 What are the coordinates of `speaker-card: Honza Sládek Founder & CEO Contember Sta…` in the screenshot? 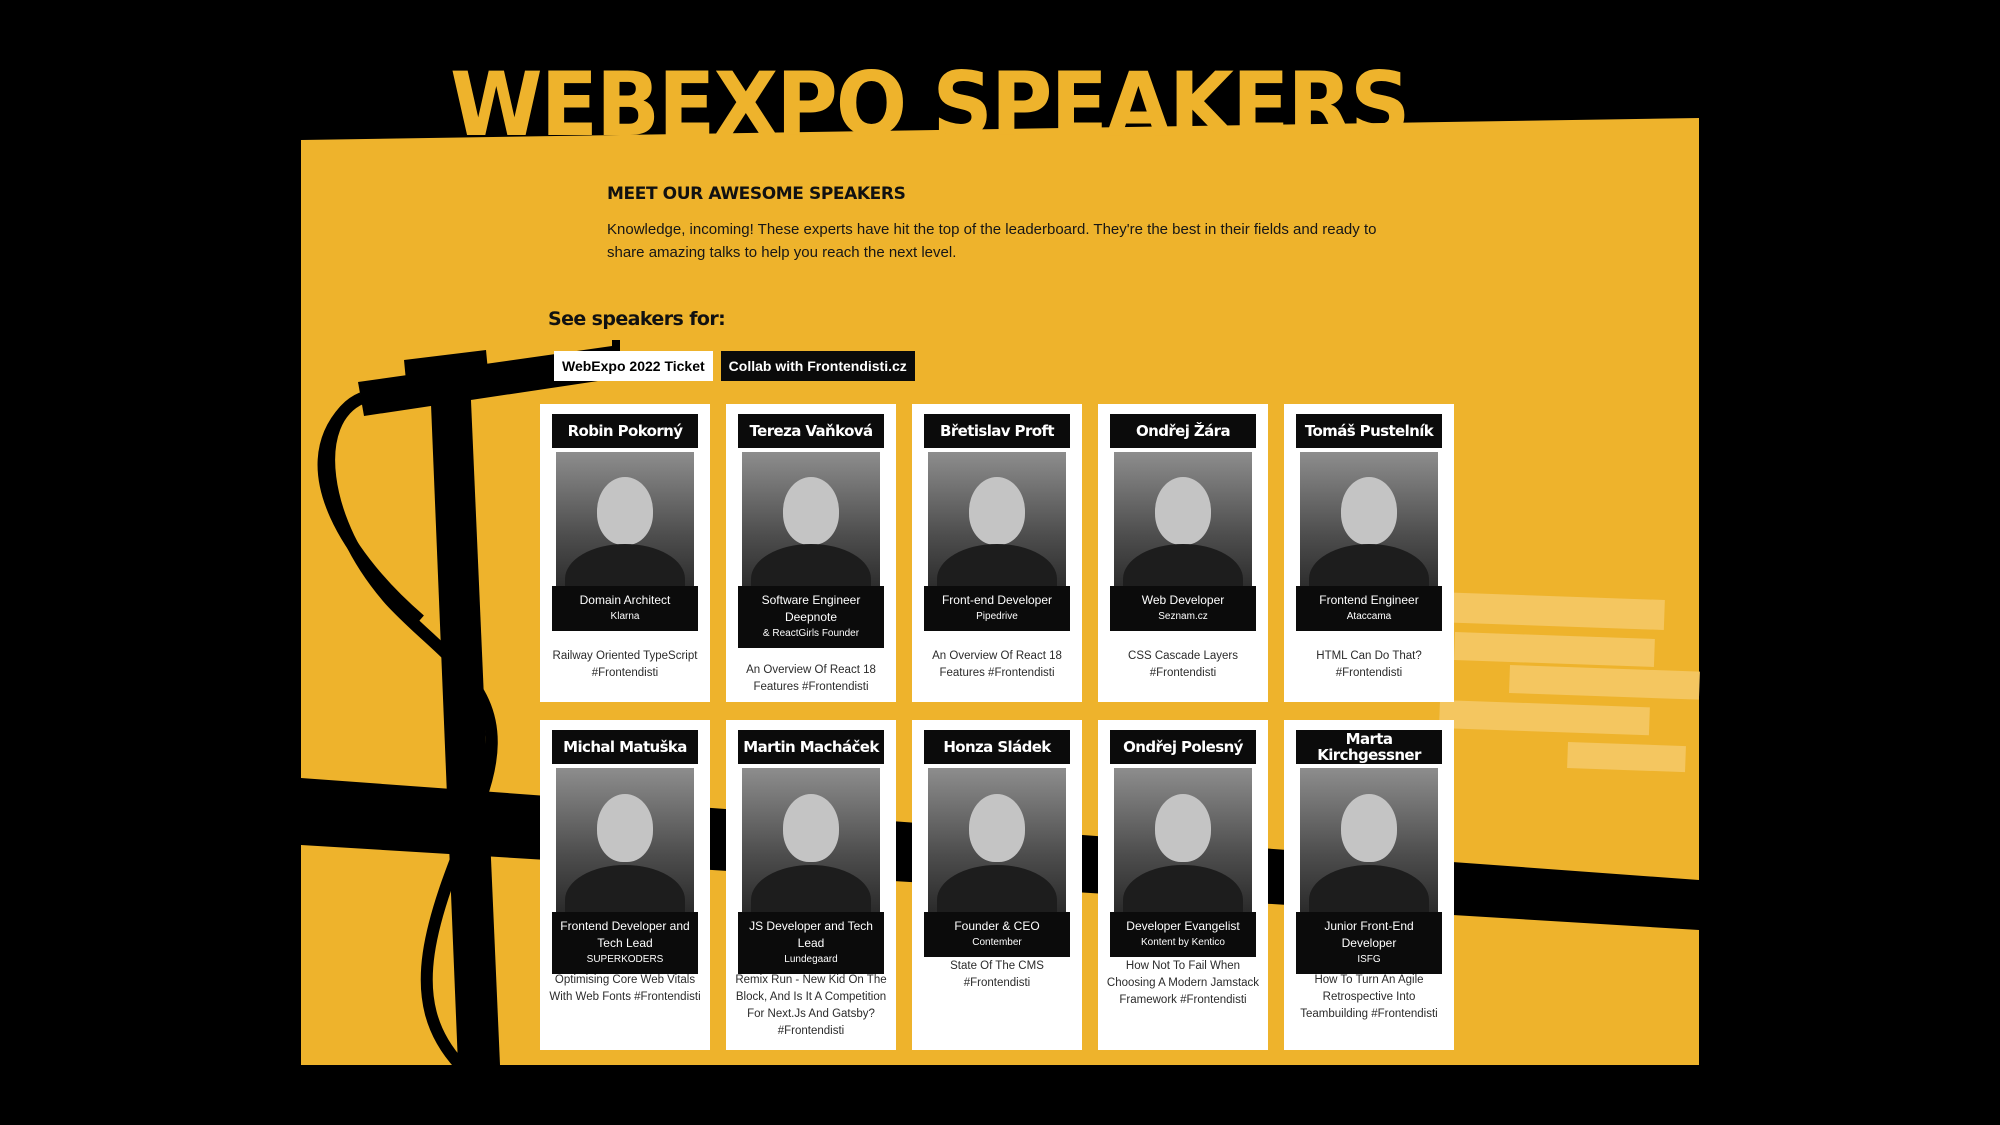 It's located at (997, 885).